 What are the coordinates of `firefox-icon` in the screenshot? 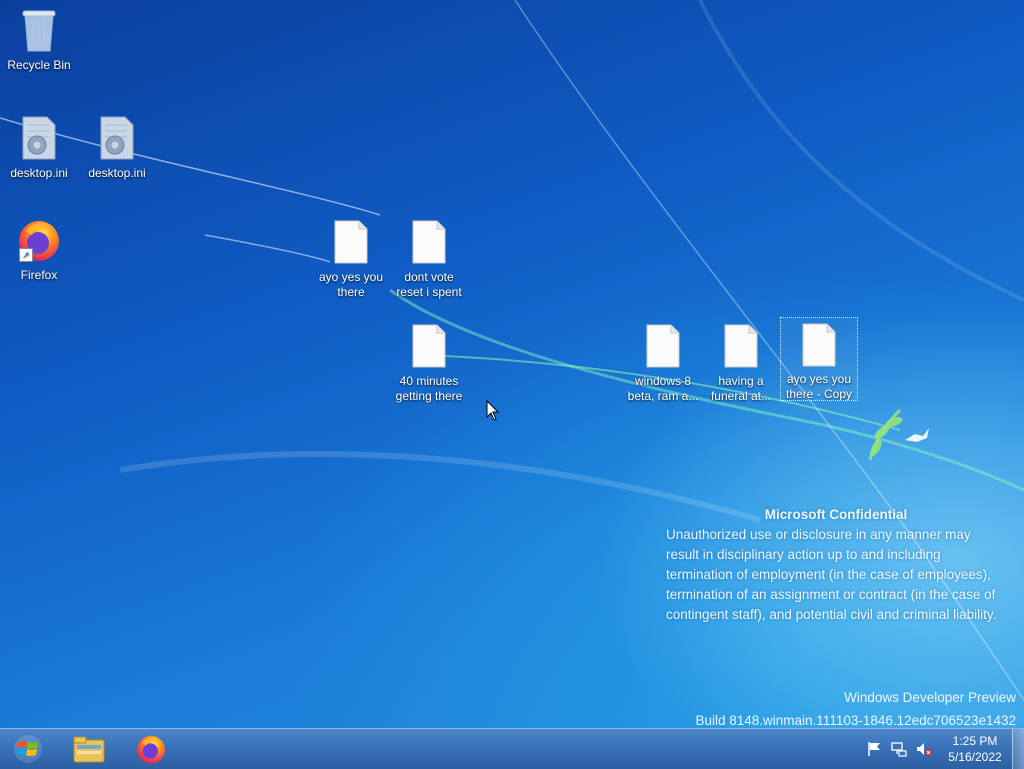 It's located at (151, 749).